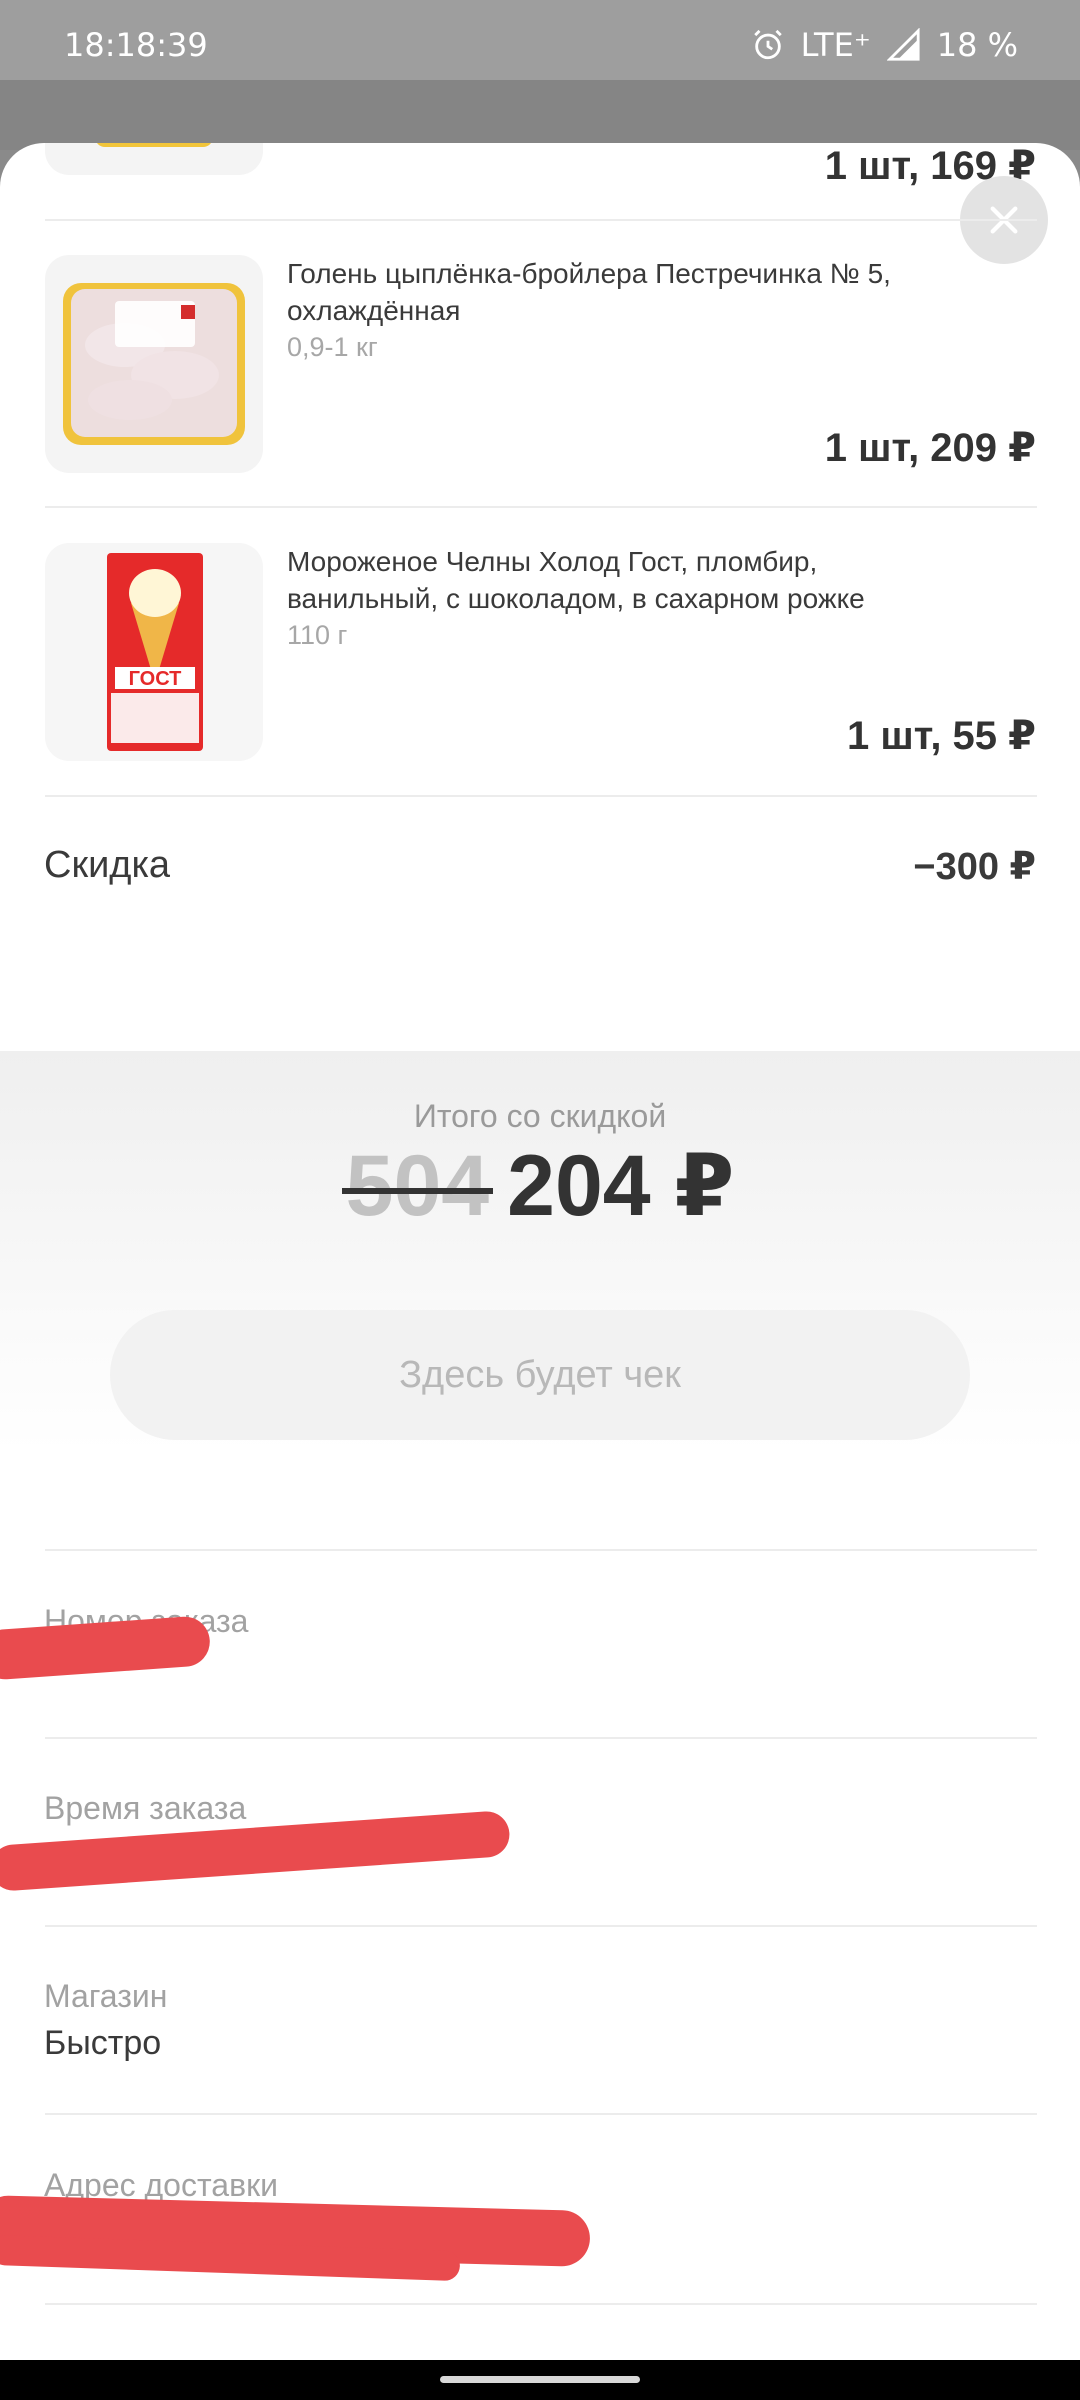 This screenshot has width=1080, height=2400. I want to click on status-time: 18:18:39, so click(136, 45).